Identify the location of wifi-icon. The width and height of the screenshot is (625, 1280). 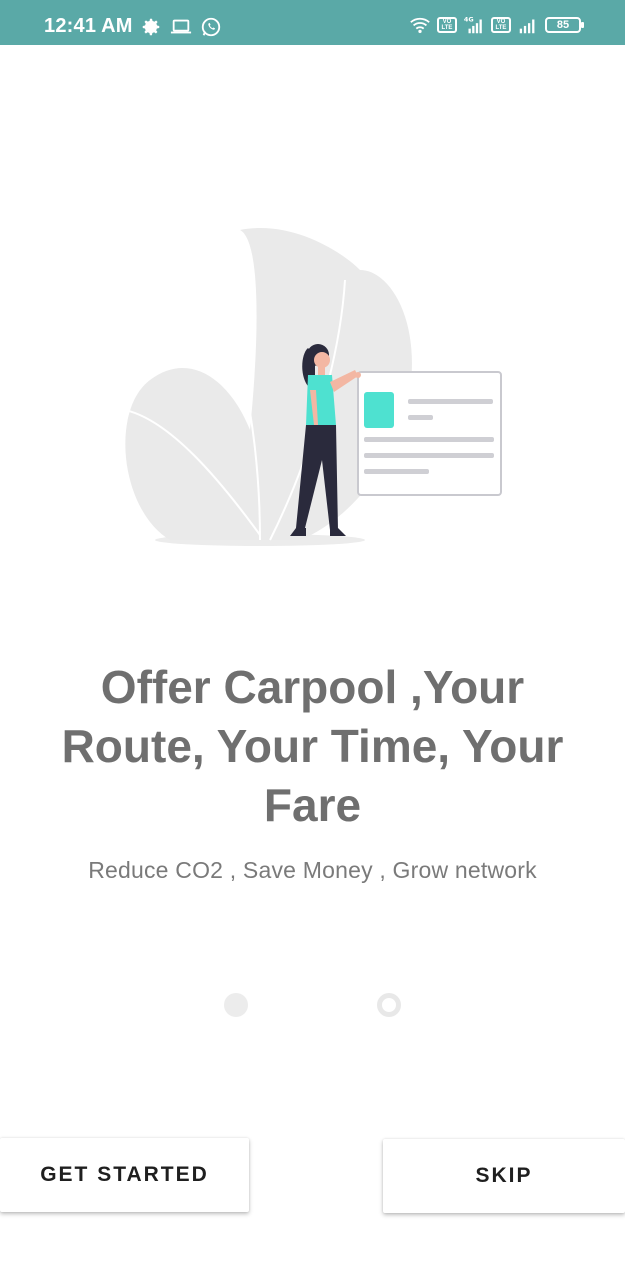
(420, 25).